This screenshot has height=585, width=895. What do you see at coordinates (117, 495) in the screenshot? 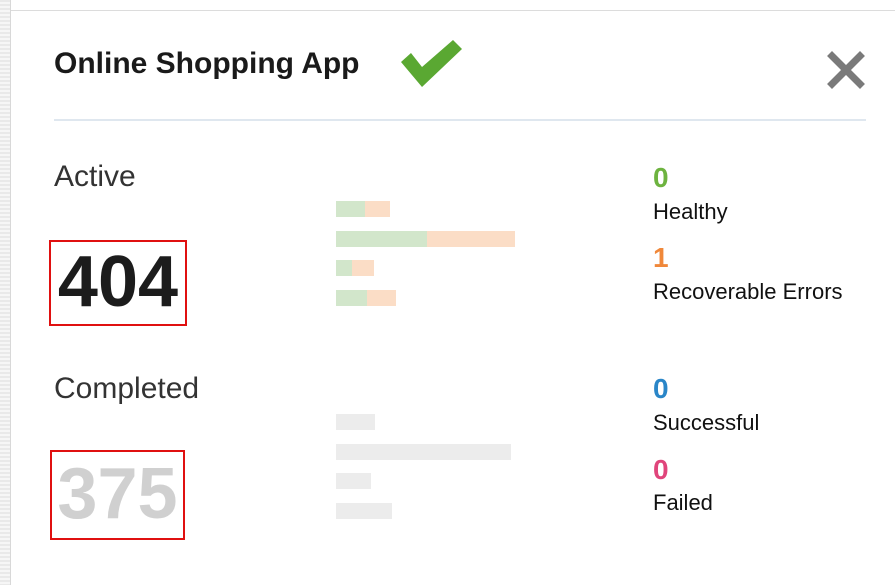
I see `completed-count: 375` at bounding box center [117, 495].